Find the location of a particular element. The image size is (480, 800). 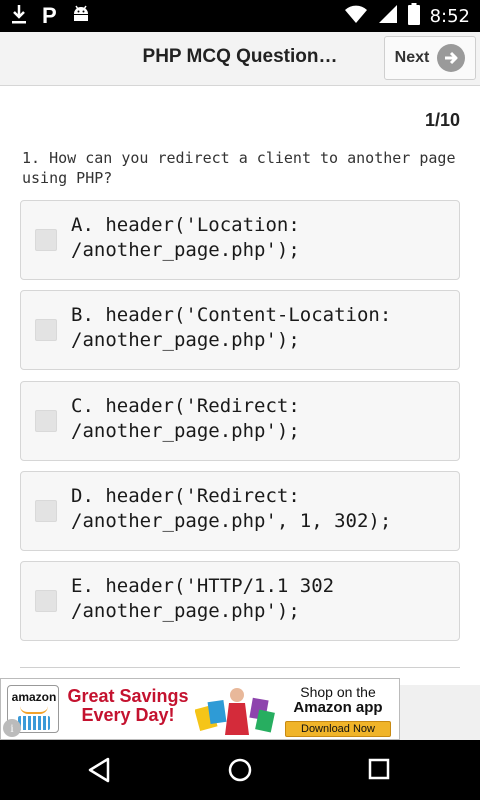

option-e-checkbox is located at coordinates (46, 601).